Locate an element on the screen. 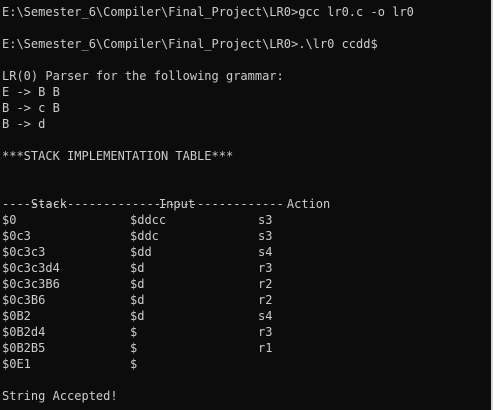 This screenshot has height=410, width=493. table-row: $0E1 $ is located at coordinates (170, 364).